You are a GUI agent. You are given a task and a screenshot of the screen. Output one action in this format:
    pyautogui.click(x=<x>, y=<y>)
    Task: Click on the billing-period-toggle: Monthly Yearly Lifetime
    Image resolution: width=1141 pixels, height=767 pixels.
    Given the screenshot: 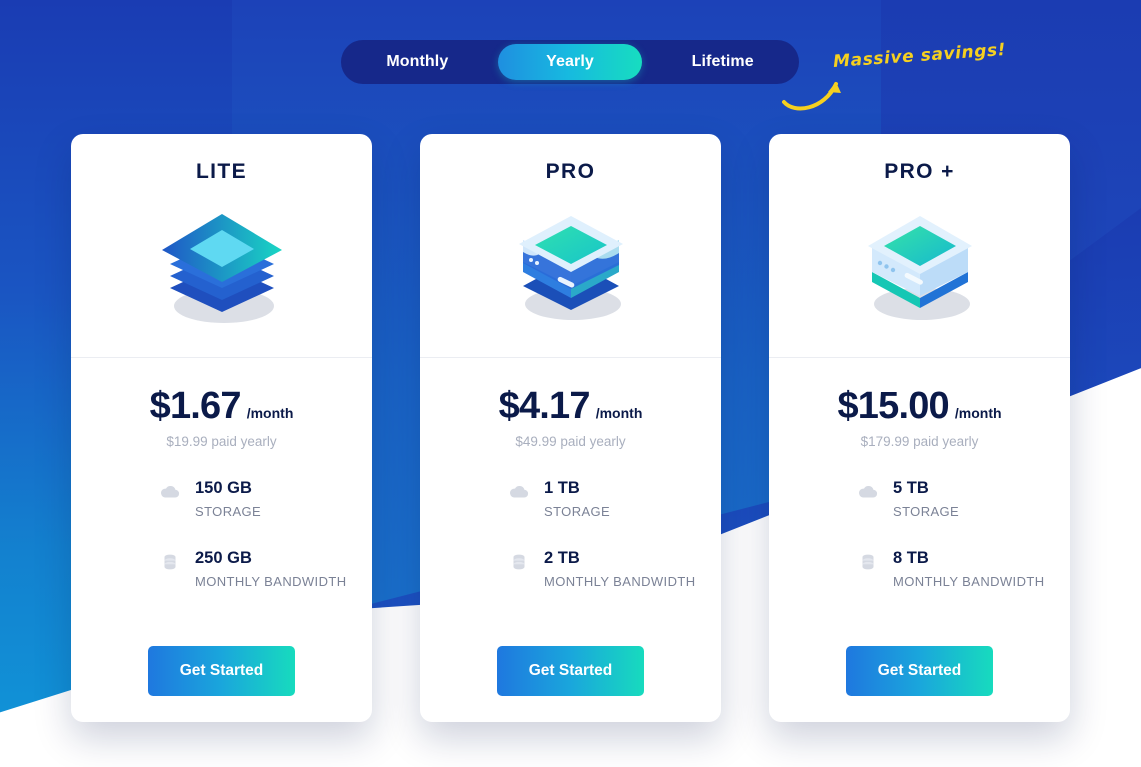 What is the action you would take?
    pyautogui.click(x=570, y=62)
    